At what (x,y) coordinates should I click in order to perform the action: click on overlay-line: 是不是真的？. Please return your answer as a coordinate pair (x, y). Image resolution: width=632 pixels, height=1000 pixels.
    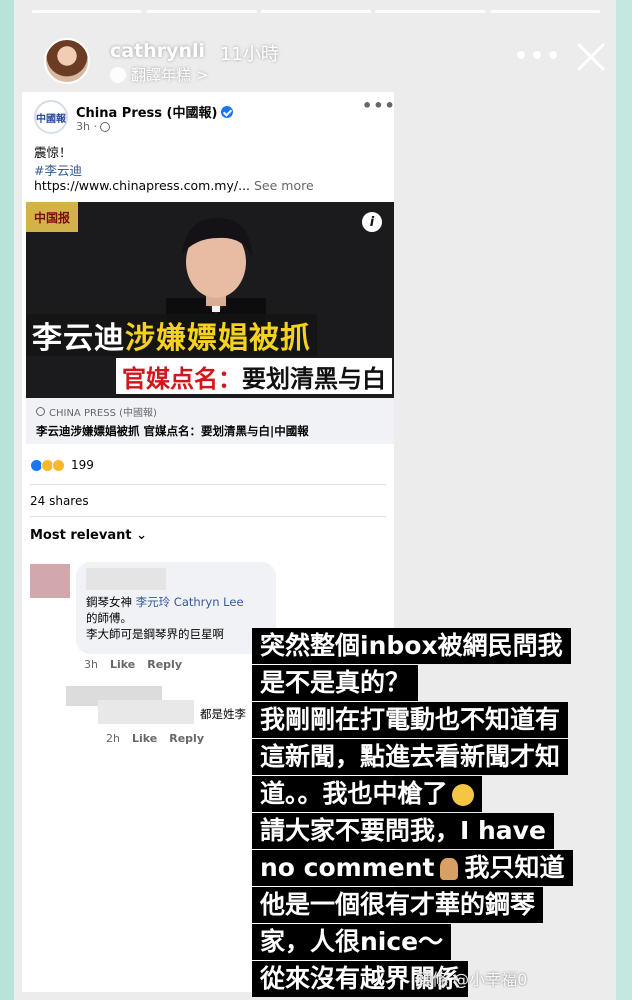
    Looking at the image, I should click on (335, 683).